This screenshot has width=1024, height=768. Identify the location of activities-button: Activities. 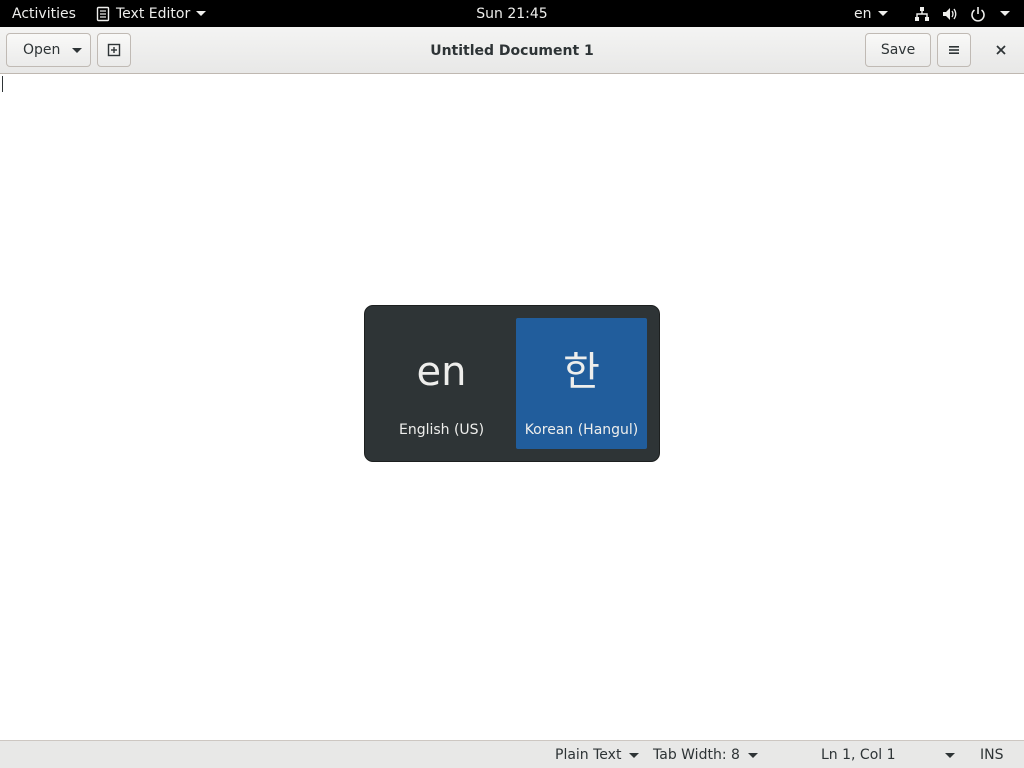
(44, 13).